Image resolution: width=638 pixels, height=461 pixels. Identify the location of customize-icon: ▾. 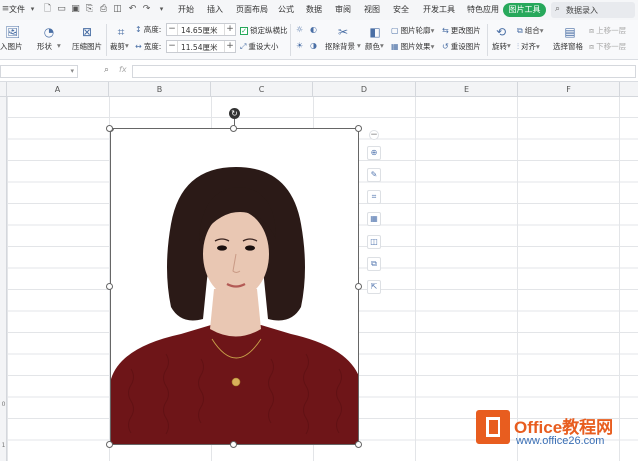
(161, 9).